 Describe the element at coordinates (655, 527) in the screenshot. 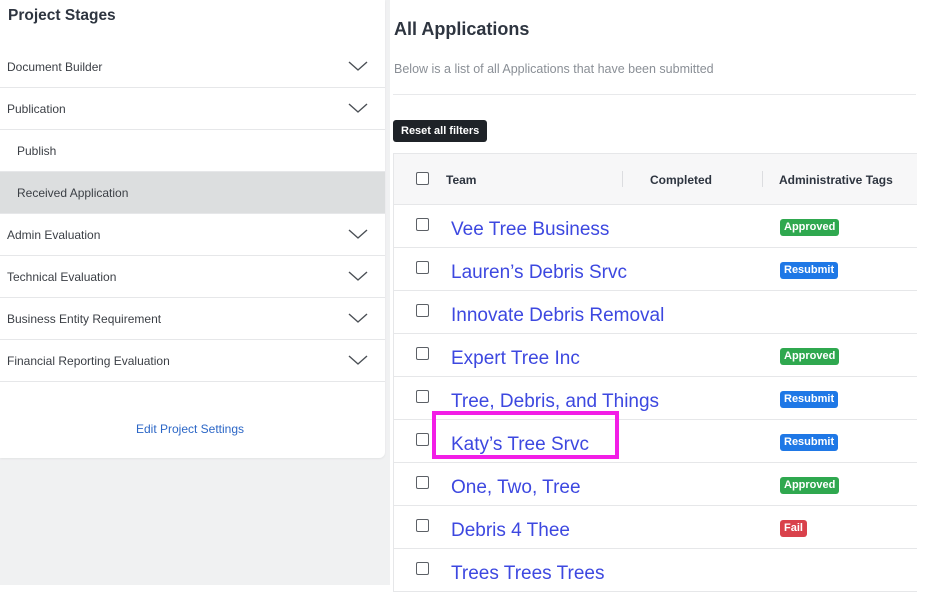

I see `table-row: Debris 4 Thee Fail` at that location.